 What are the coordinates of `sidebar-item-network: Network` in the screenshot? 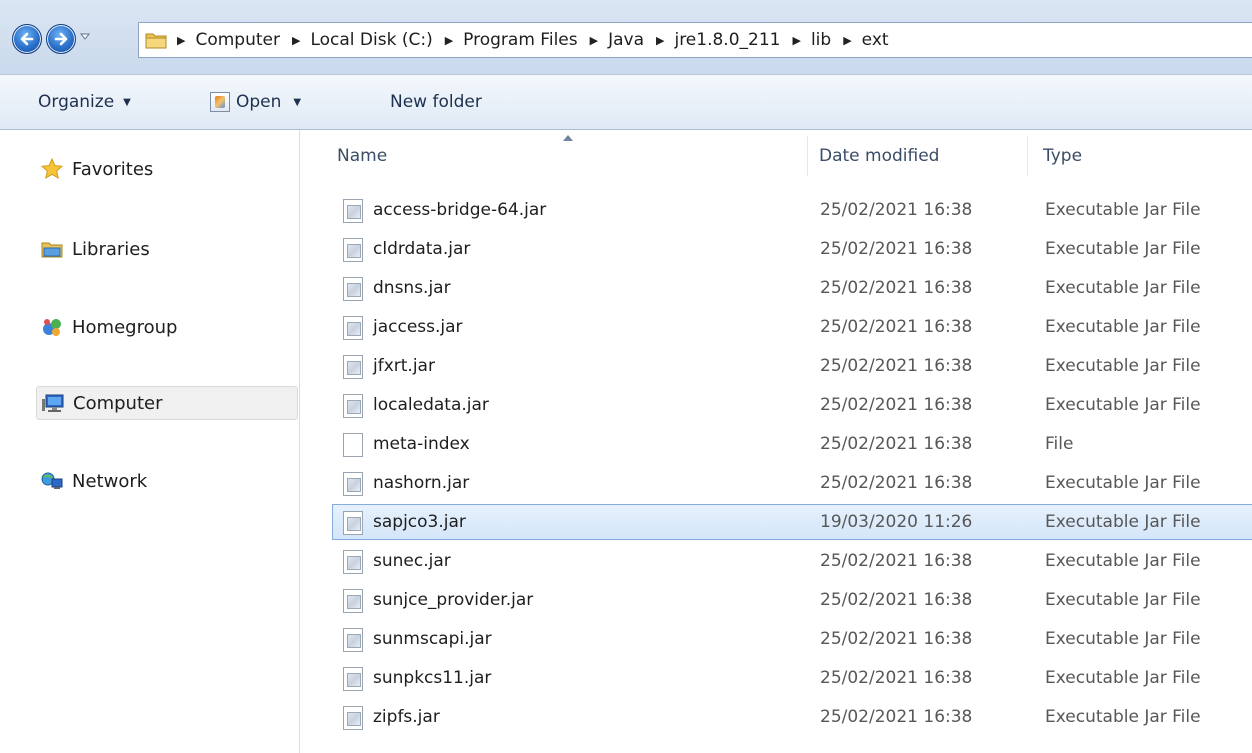 It's located at (167, 481).